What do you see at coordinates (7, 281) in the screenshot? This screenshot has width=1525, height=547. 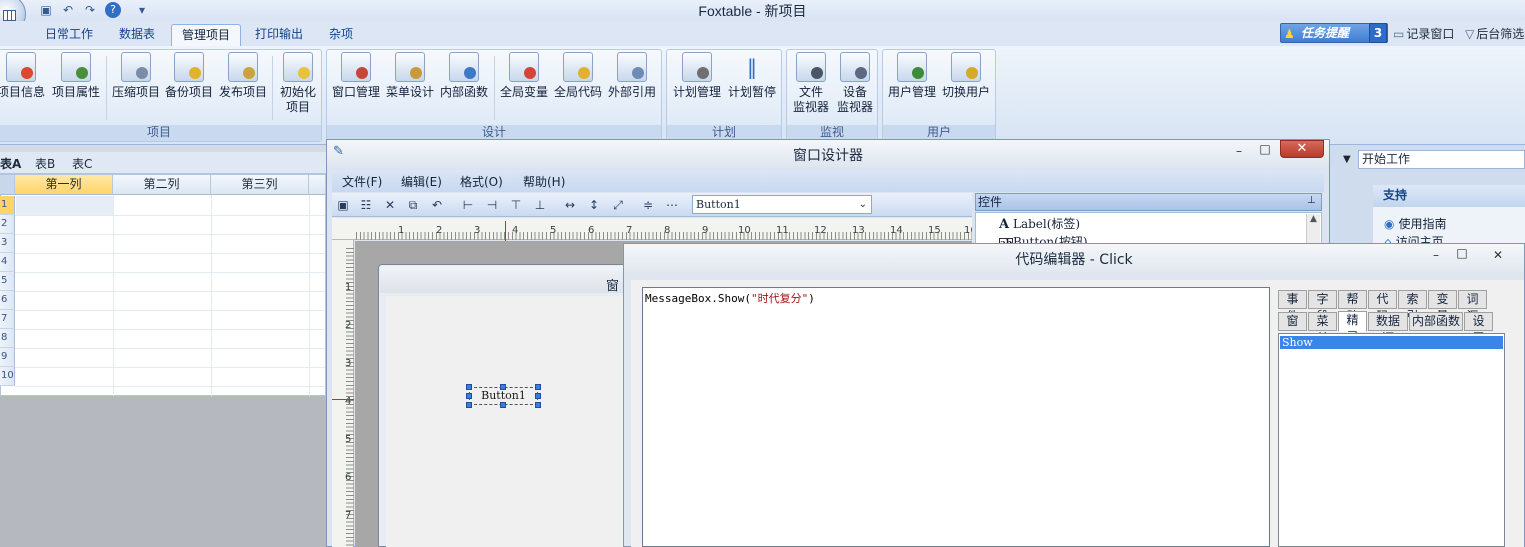 I see `row-header: 5` at bounding box center [7, 281].